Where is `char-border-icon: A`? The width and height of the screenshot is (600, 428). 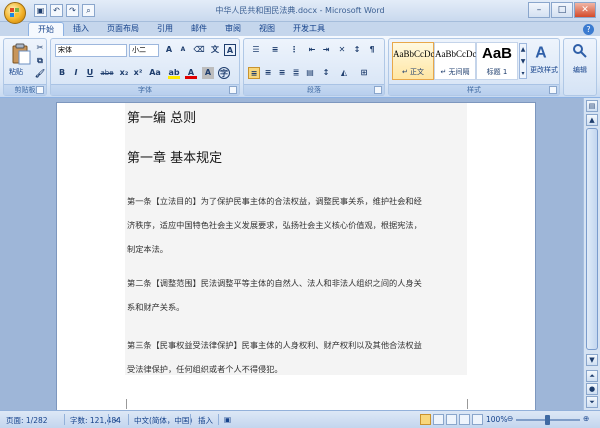
char-border-icon: A is located at coordinates (230, 50).